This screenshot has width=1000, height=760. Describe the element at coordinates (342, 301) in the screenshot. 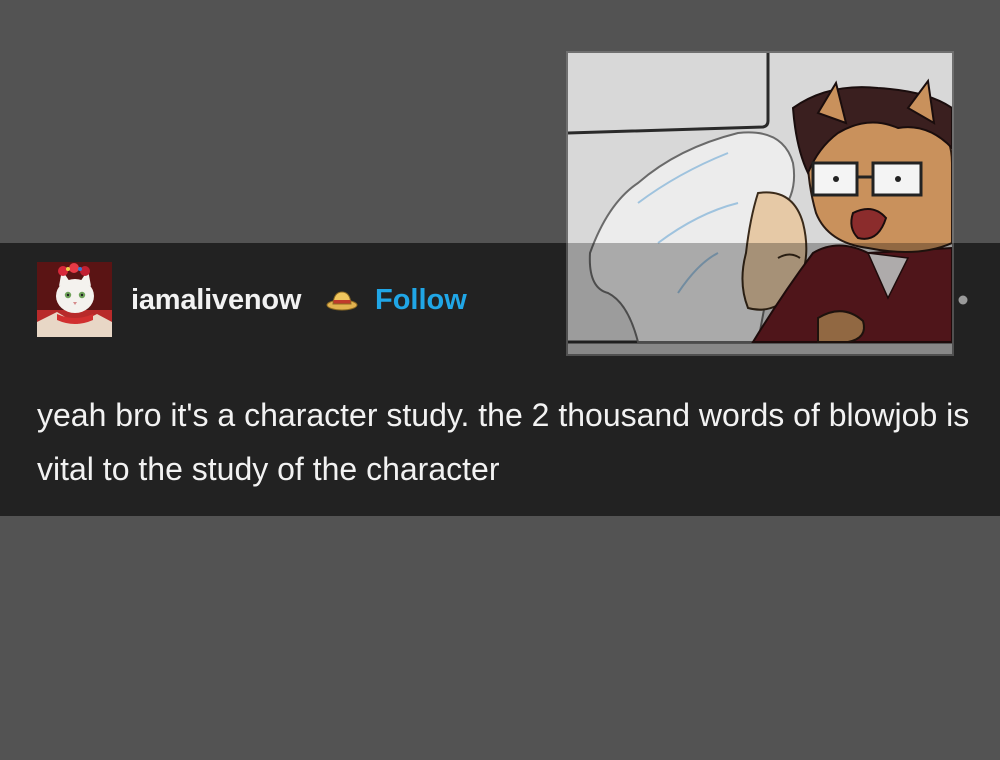

I see `straw-hat-icon` at that location.